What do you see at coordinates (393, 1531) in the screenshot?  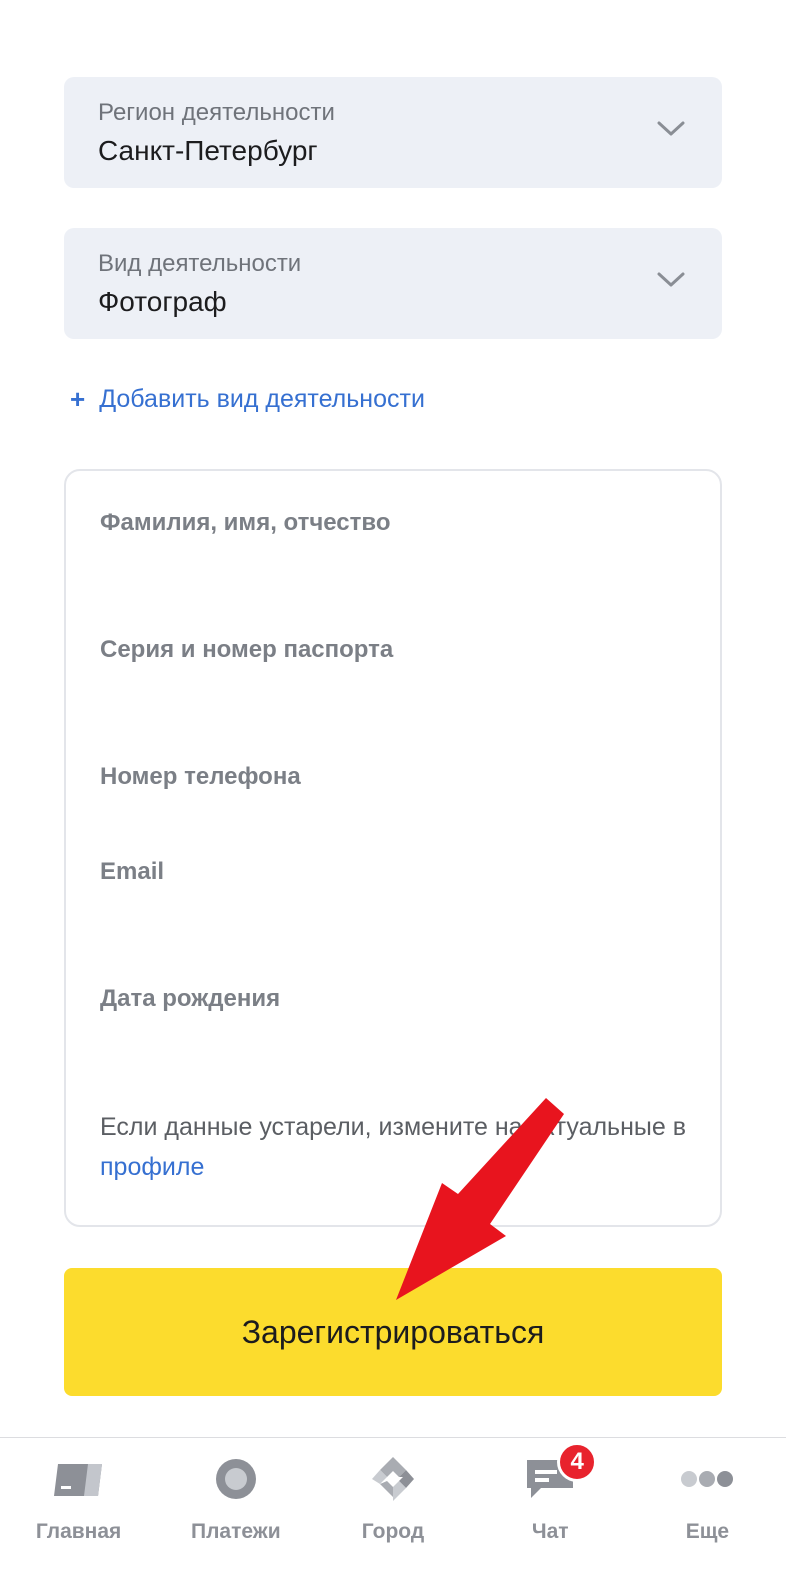 I see `tab-city-label: Город` at bounding box center [393, 1531].